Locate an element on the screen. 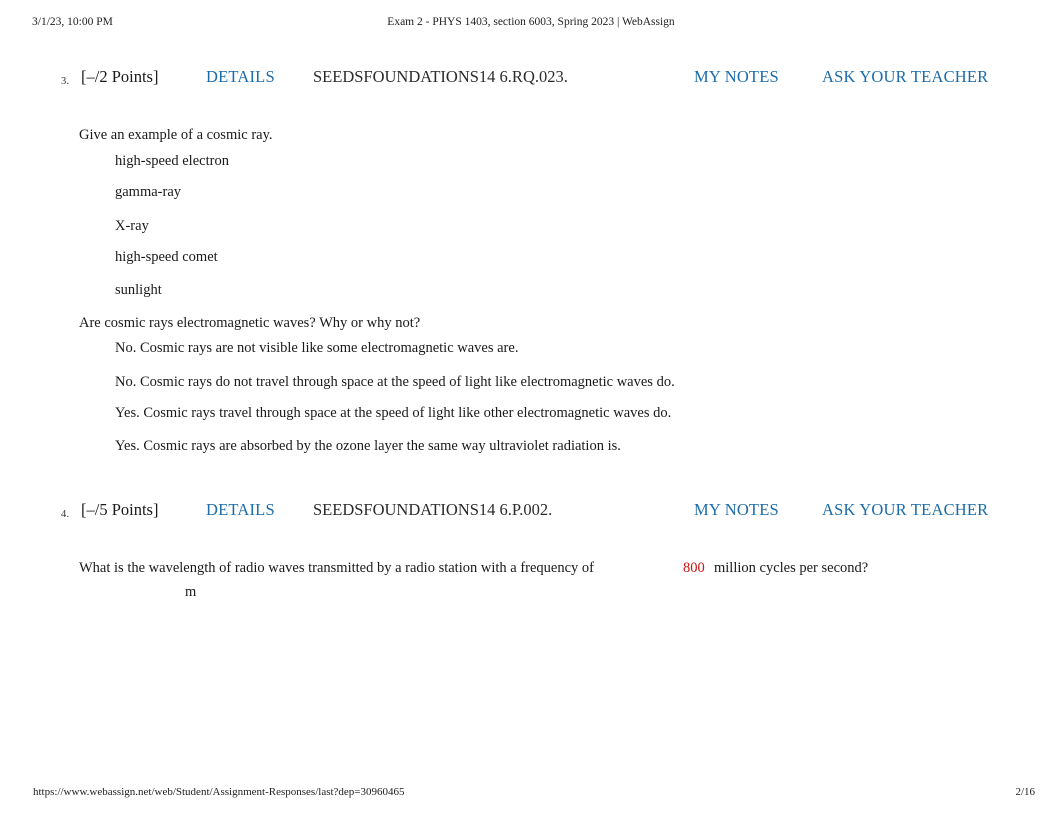 The width and height of the screenshot is (1062, 822). question-3-points: [–/2 Points] is located at coordinates (120, 76).